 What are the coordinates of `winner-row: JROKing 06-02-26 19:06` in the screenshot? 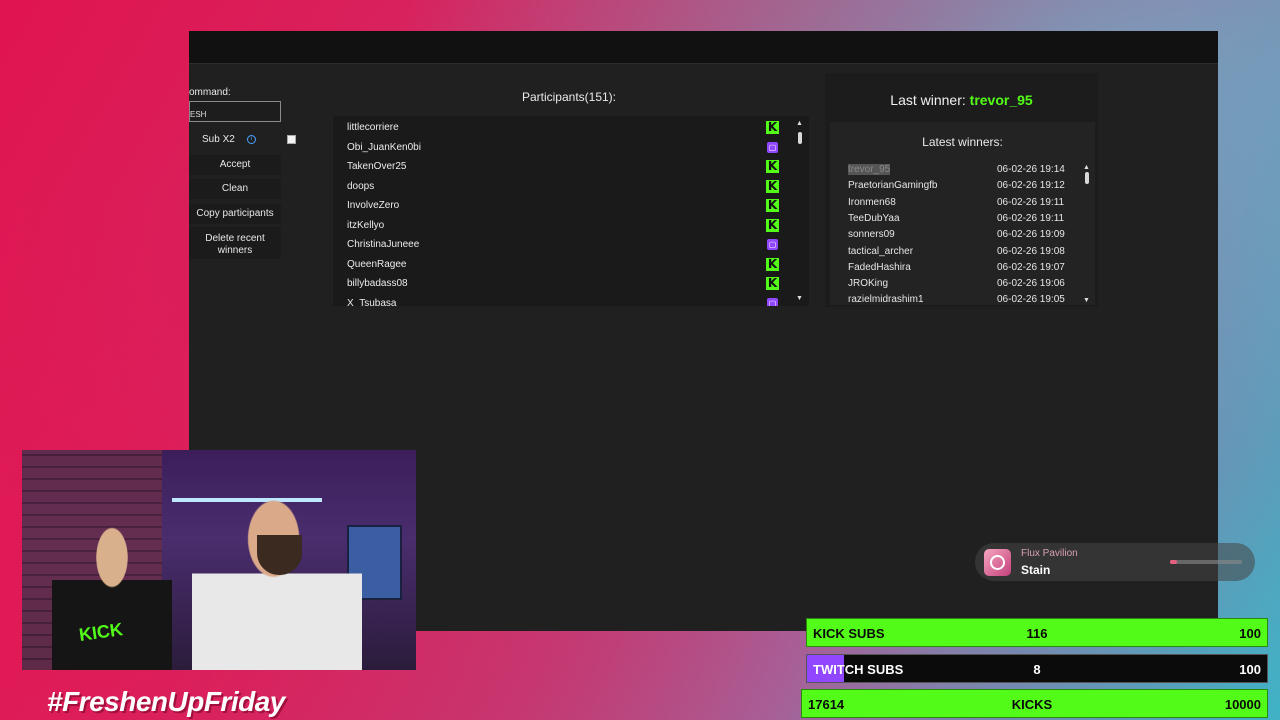 It's located at (962, 284).